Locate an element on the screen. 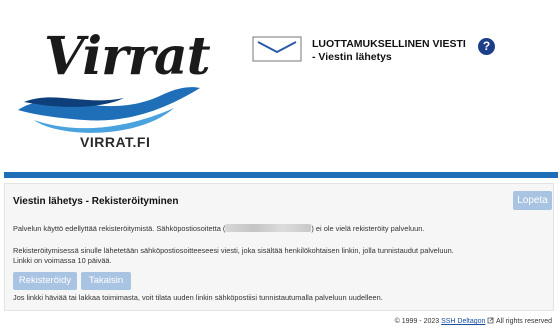 This screenshot has width=558, height=329. logo-waves-icon is located at coordinates (109, 110).